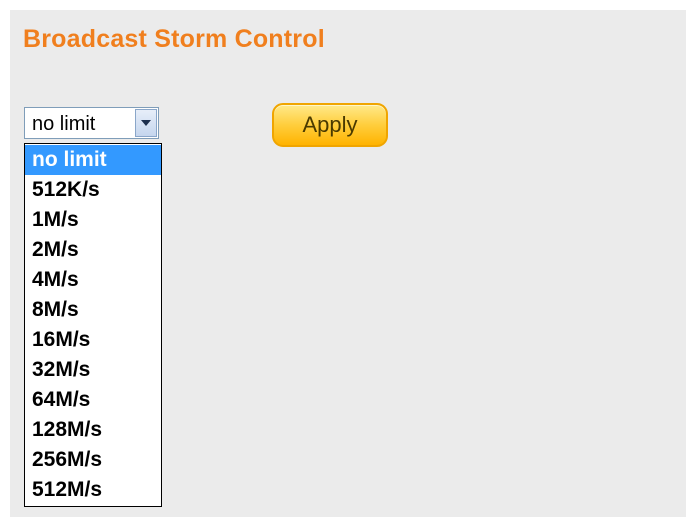 The height and width of the screenshot is (517, 686). I want to click on dropdown-option: 2M/s, so click(93, 250).